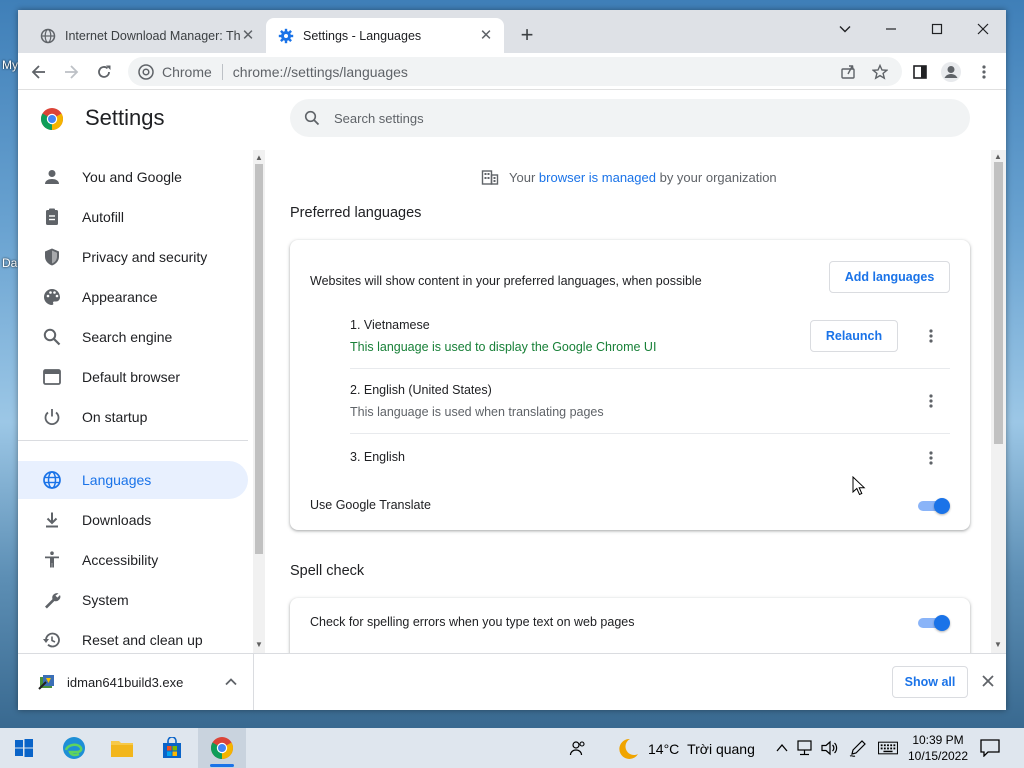 The width and height of the screenshot is (1024, 768). What do you see at coordinates (515, 71) in the screenshot?
I see `address-bar: Chrome chrome://settings/languages` at bounding box center [515, 71].